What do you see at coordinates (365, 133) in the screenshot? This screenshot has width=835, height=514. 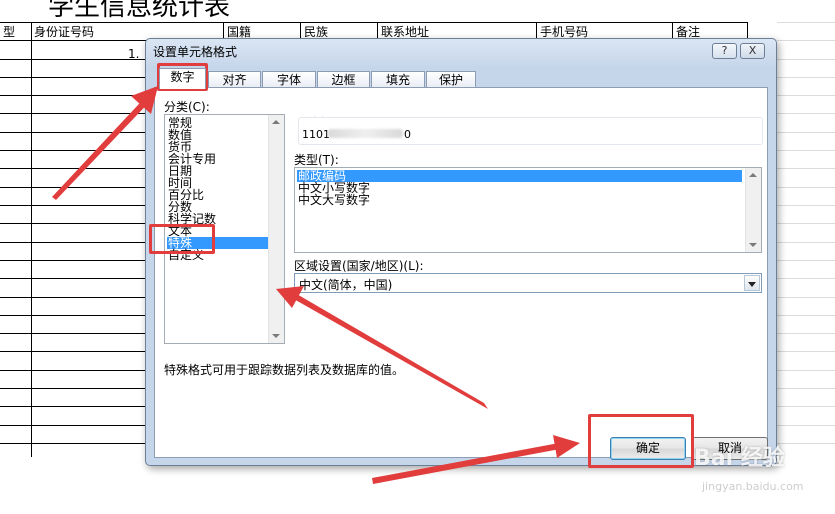 I see `redacted-blur` at bounding box center [365, 133].